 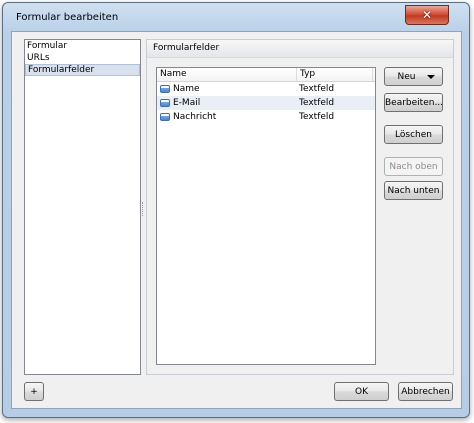 What do you see at coordinates (67, 17) in the screenshot?
I see `window-title: Formular bearbeiten` at bounding box center [67, 17].